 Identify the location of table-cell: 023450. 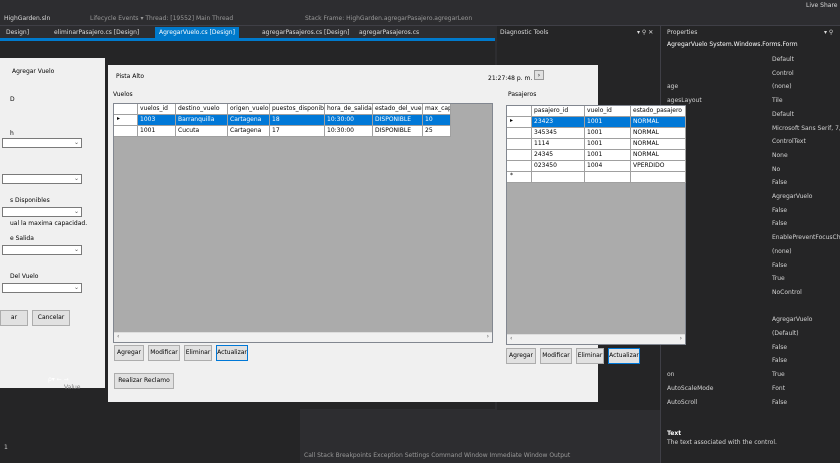
(558, 166).